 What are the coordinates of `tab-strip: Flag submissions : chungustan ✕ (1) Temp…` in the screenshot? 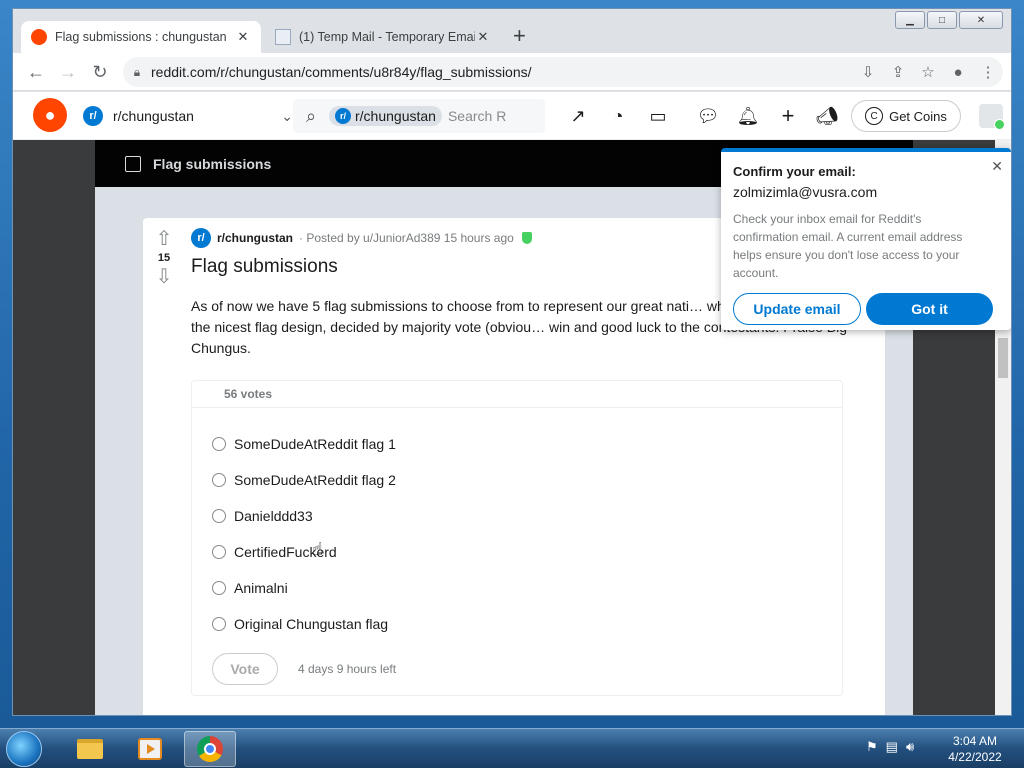 It's located at (512, 31).